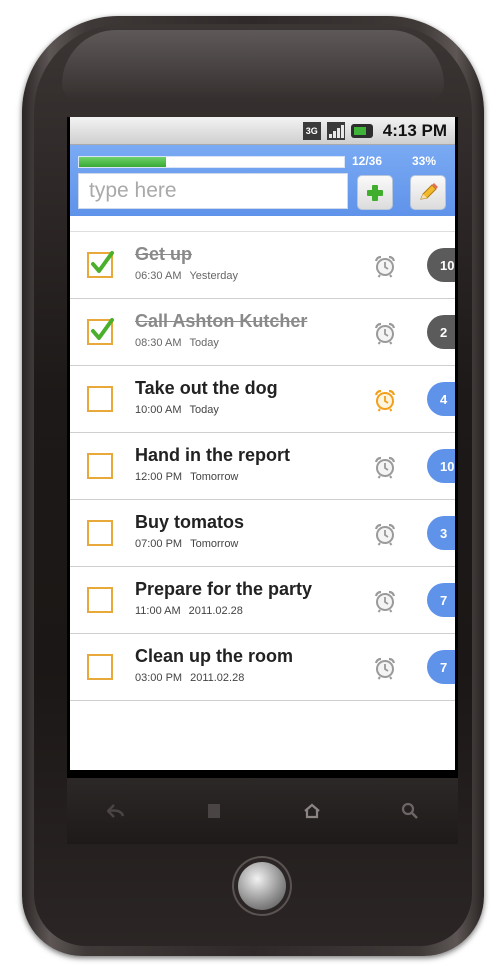 The width and height of the screenshot is (501, 966). I want to click on task-title: Clean up the room, so click(214, 656).